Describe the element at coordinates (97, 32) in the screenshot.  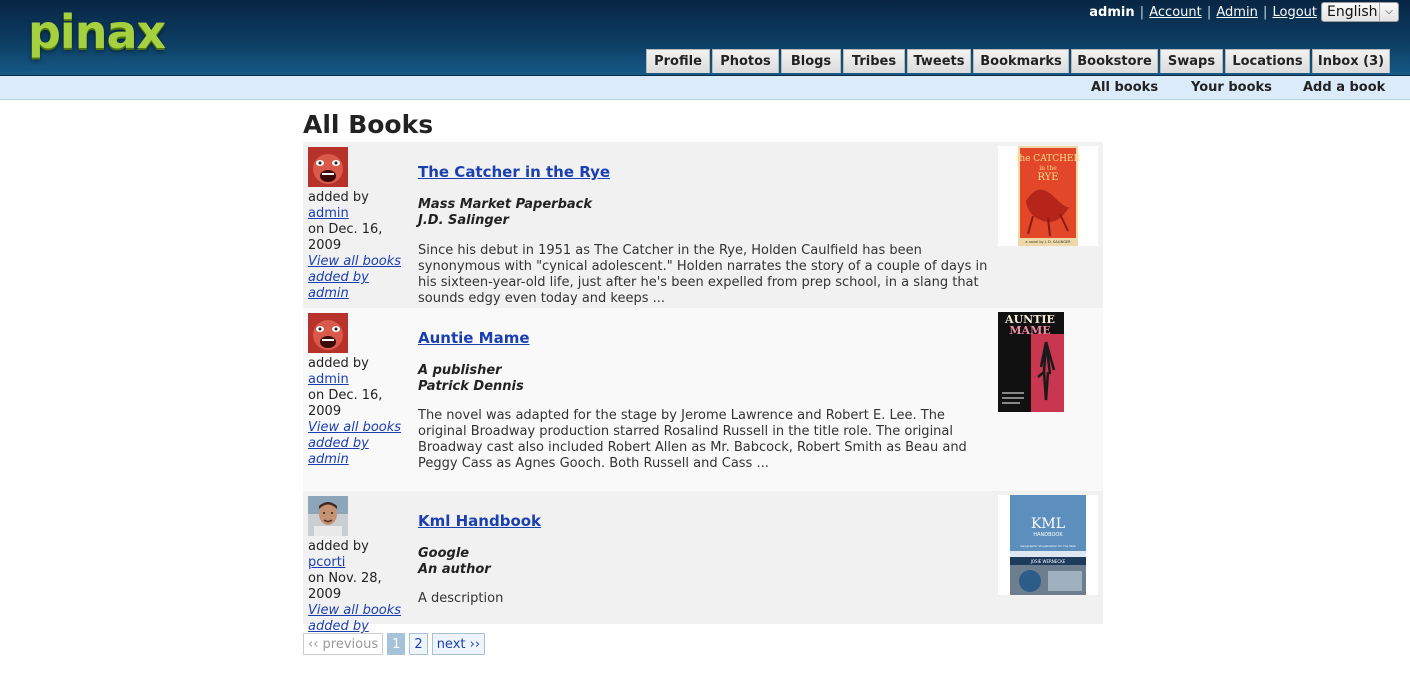
I see `pinax-logo: pinax` at that location.